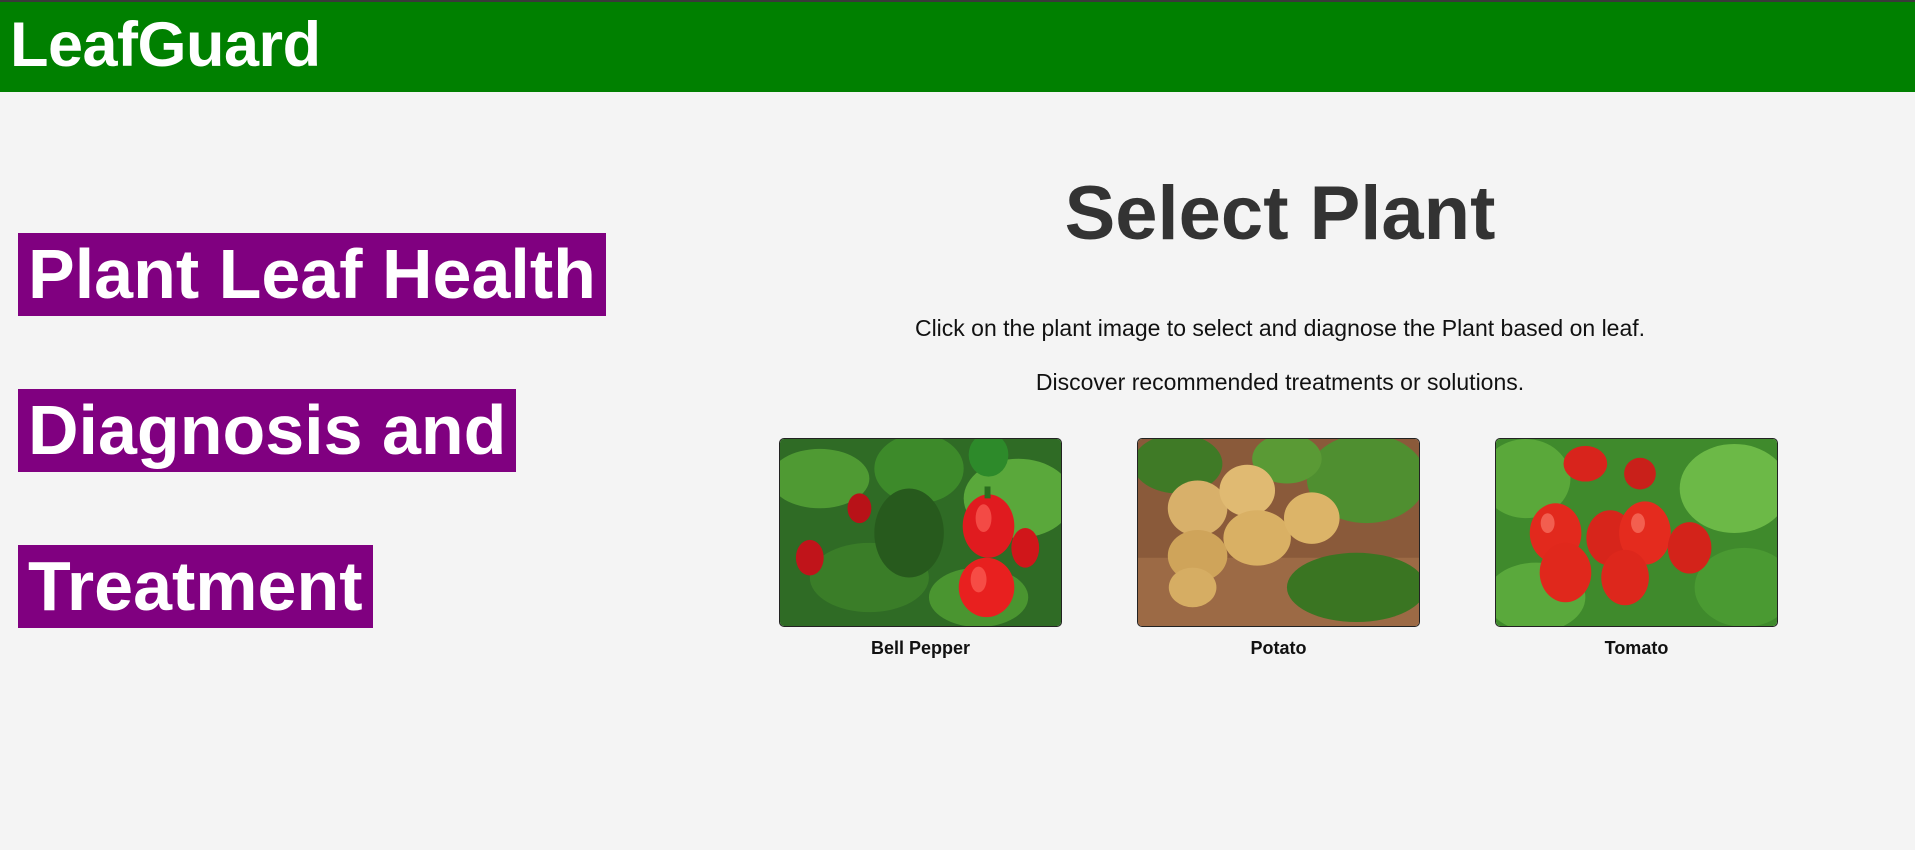 The width and height of the screenshot is (1915, 850). I want to click on plant-card-bell-pepper: Bell Pepper, so click(920, 548).